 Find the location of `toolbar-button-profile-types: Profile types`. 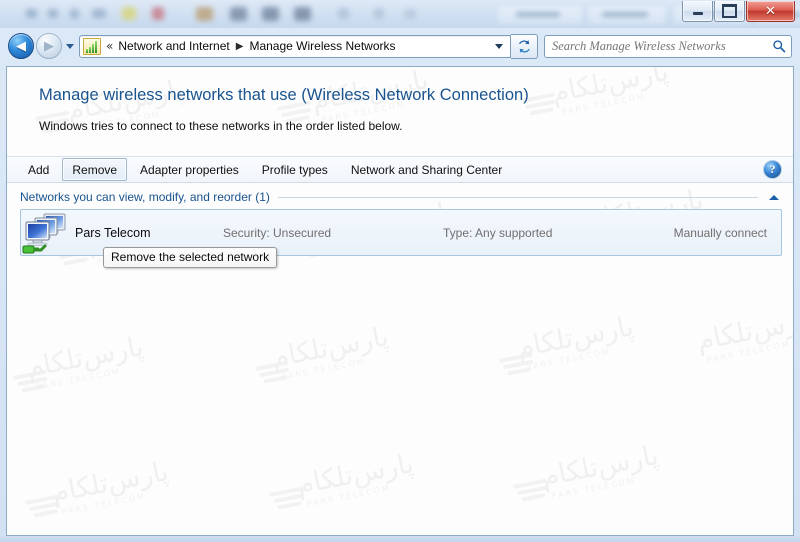

toolbar-button-profile-types: Profile types is located at coordinates (295, 169).